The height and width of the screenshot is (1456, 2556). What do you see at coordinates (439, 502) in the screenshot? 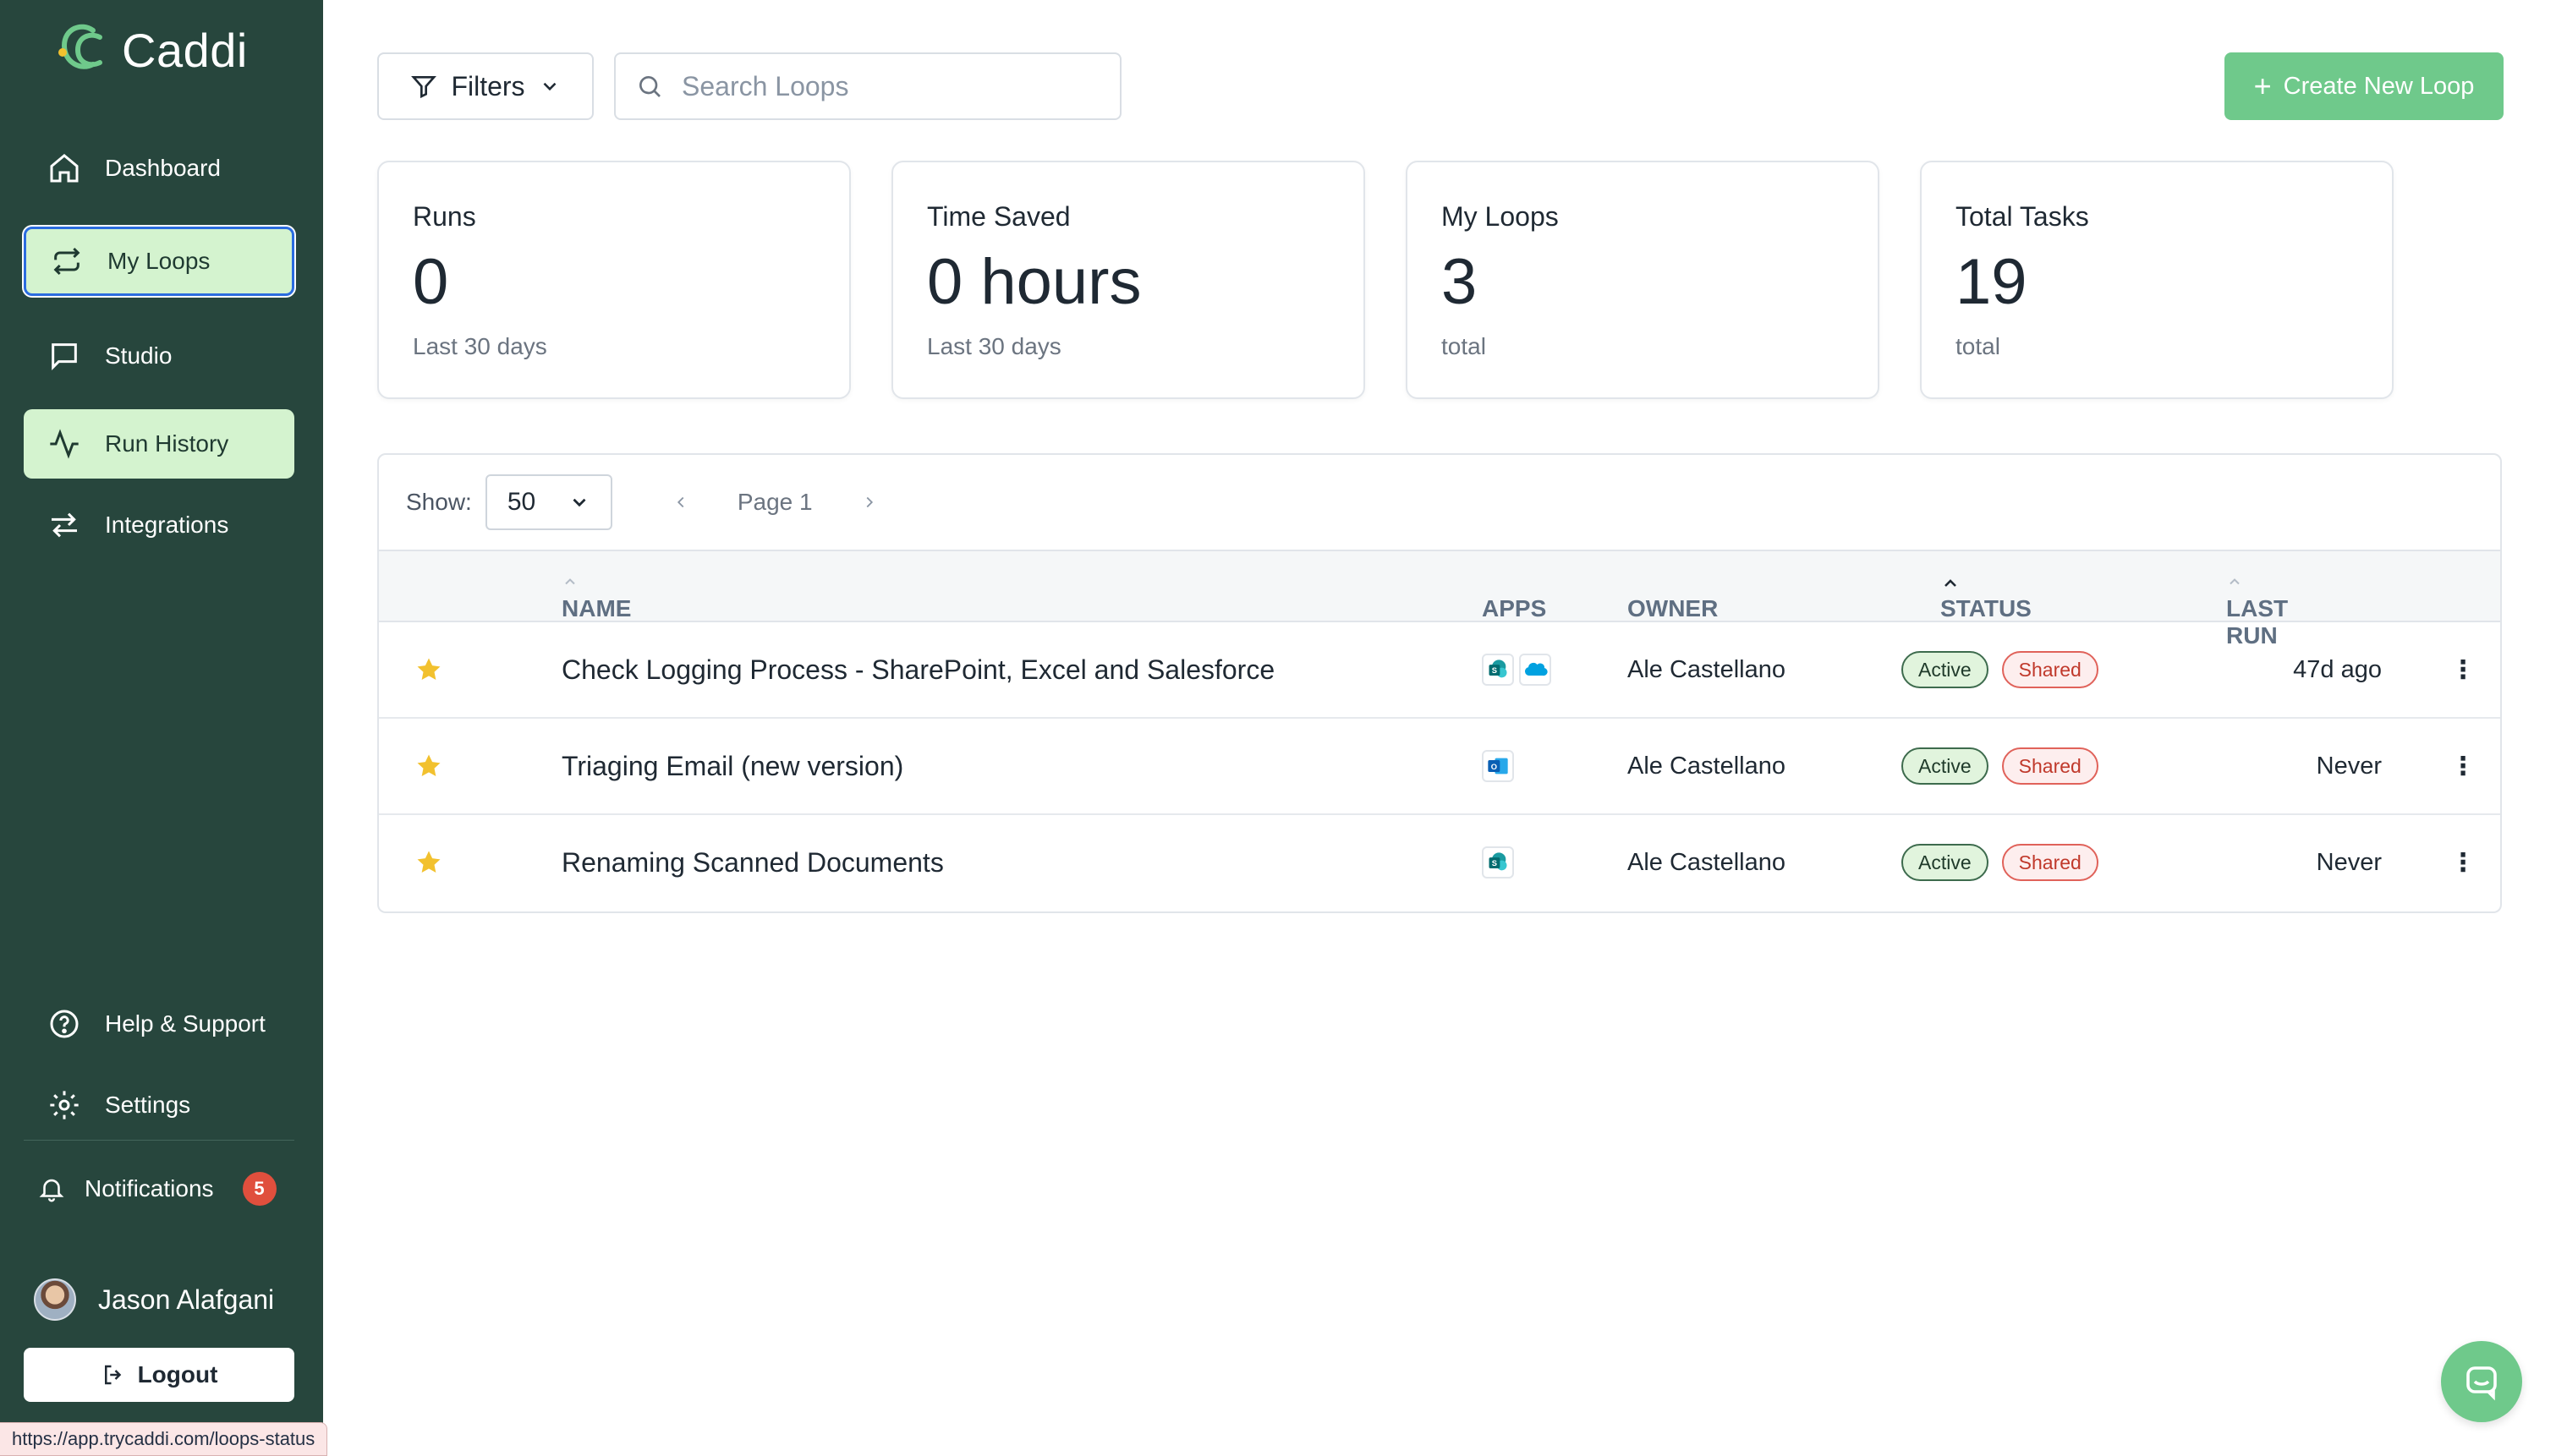
I see `show-label: Show:` at bounding box center [439, 502].